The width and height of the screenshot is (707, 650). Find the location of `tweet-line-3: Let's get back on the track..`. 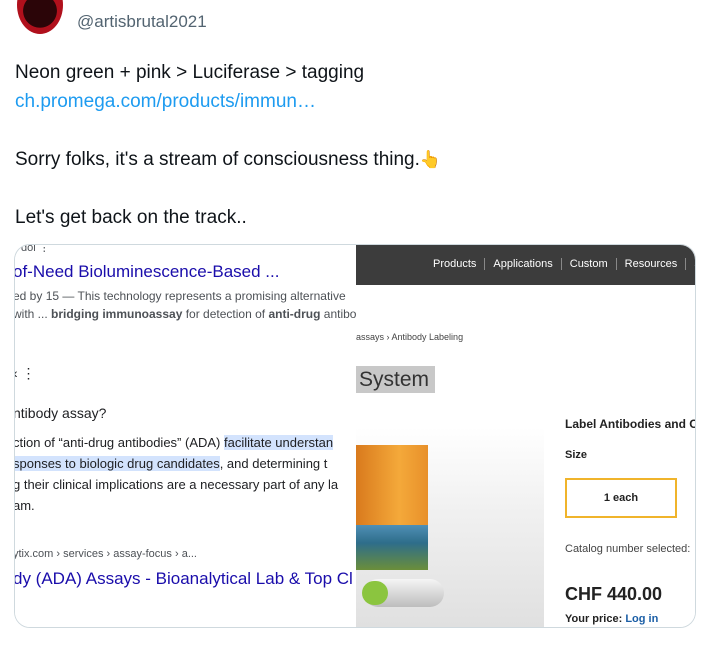

tweet-line-3: Let's get back on the track.. is located at coordinates (131, 217).